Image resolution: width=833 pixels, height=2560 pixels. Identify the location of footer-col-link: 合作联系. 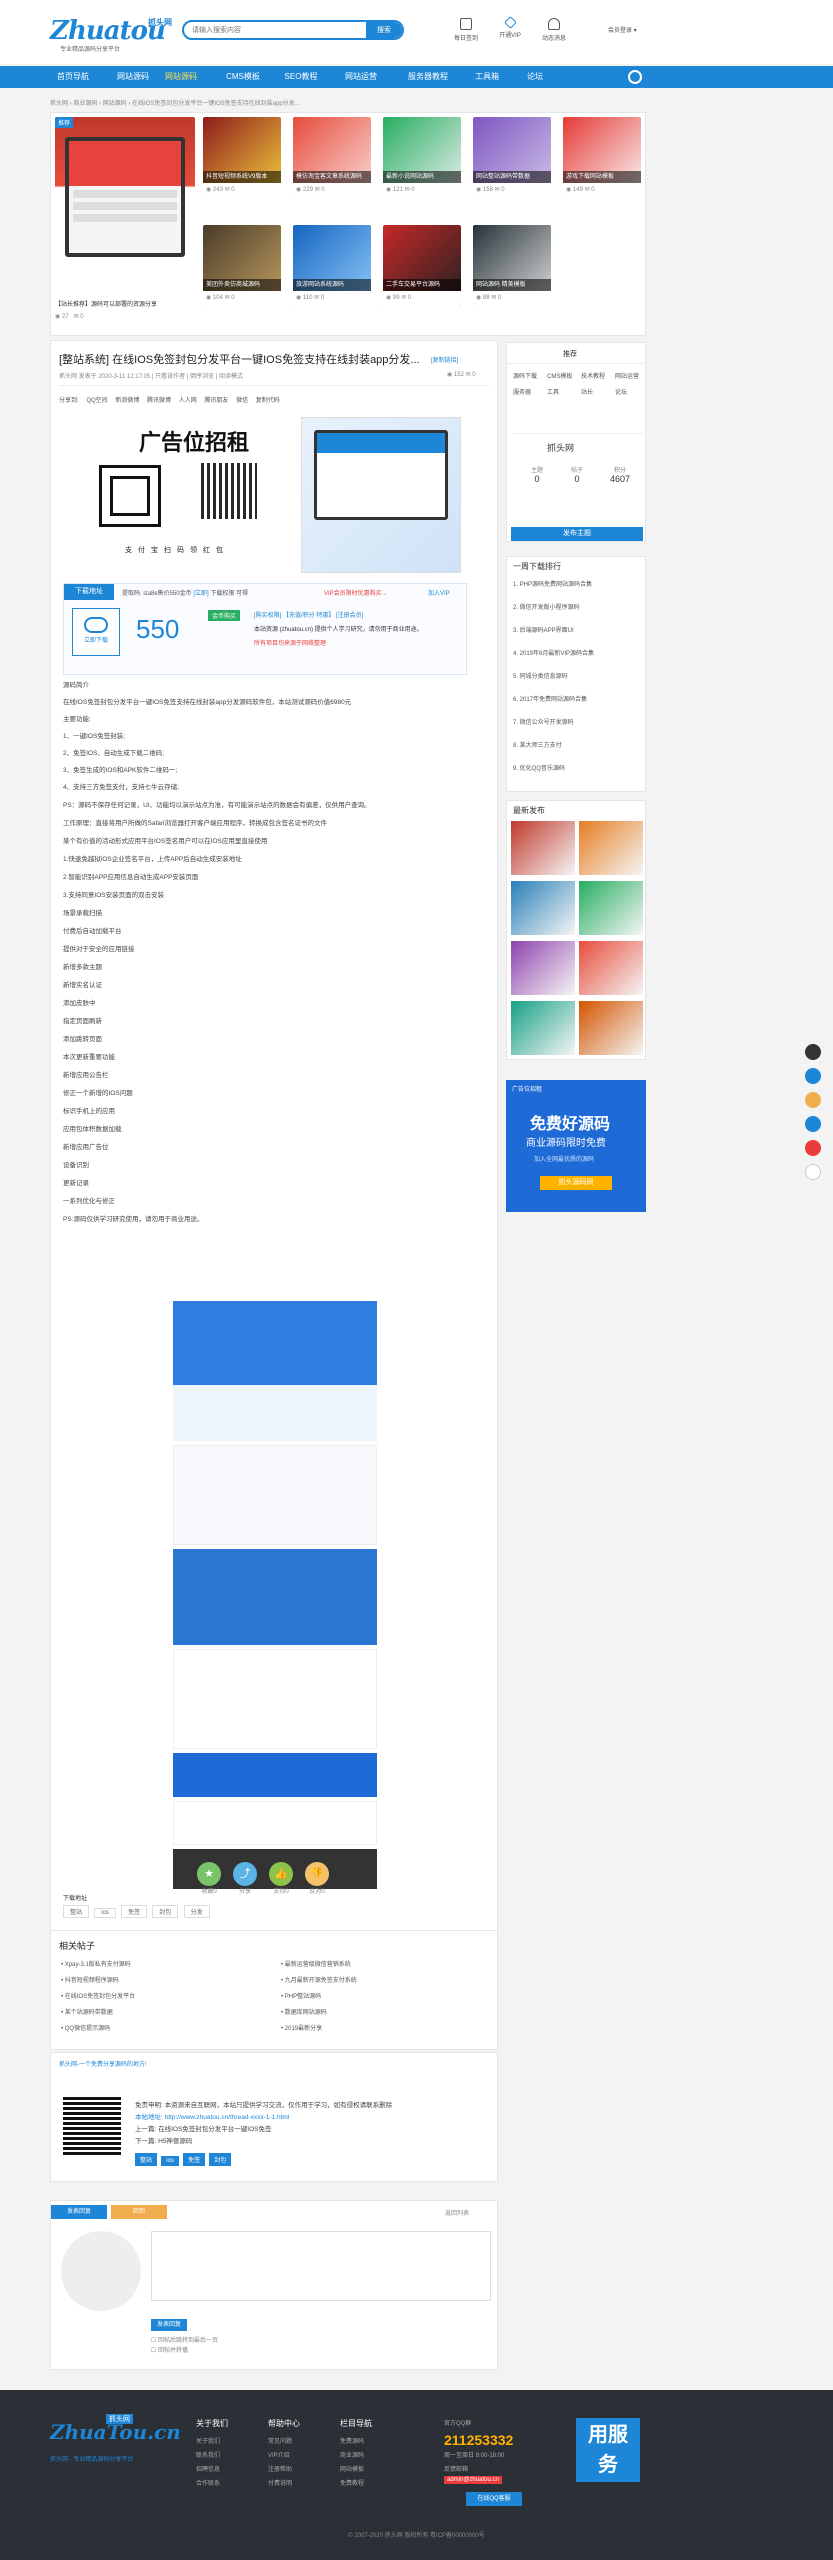
(208, 2482).